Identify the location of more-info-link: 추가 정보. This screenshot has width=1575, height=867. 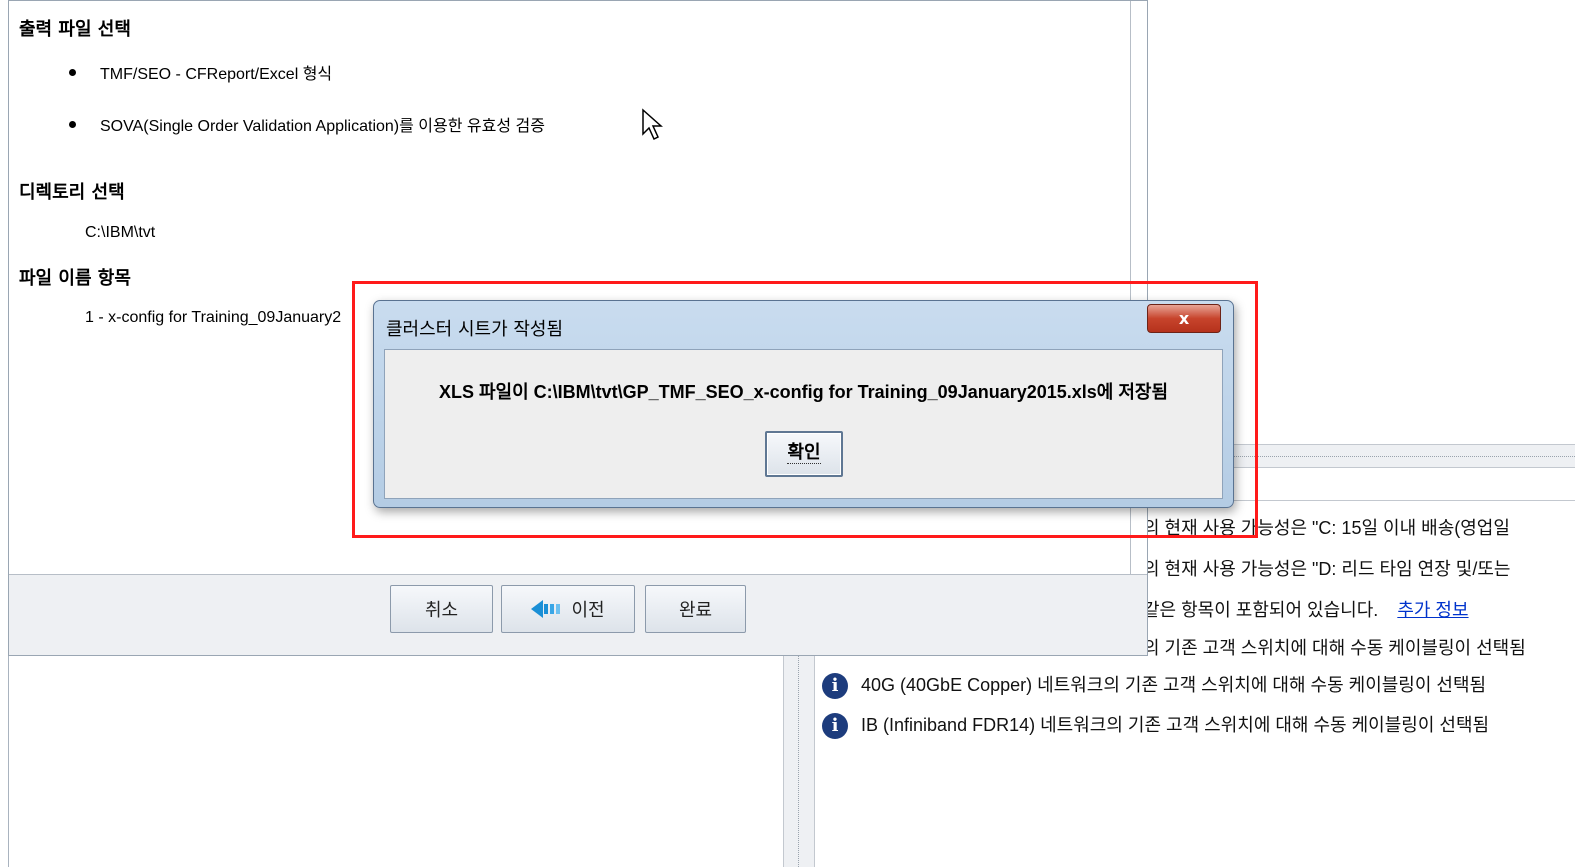
(1432, 610).